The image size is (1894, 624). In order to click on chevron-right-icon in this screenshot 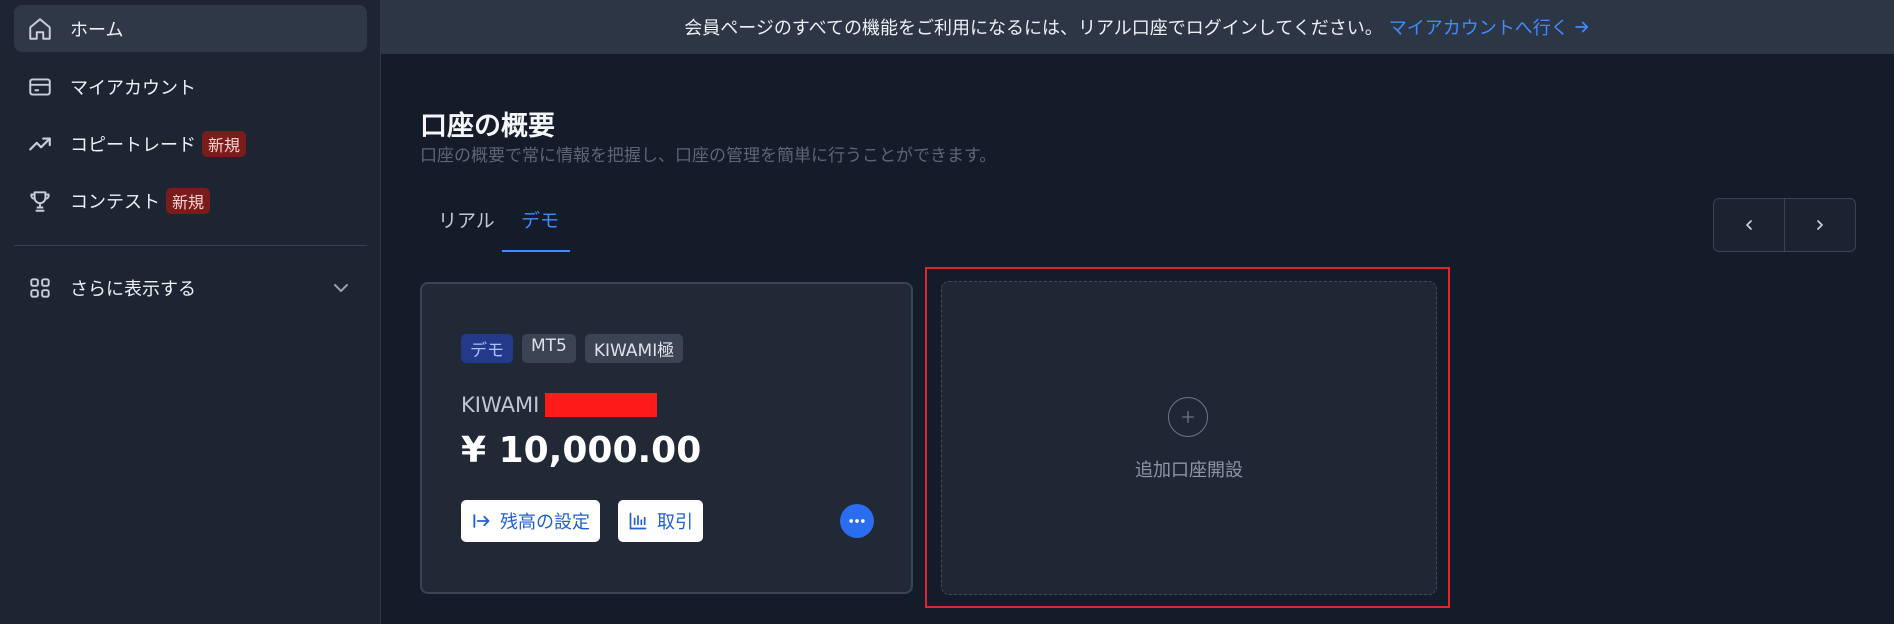, I will do `click(1820, 225)`.